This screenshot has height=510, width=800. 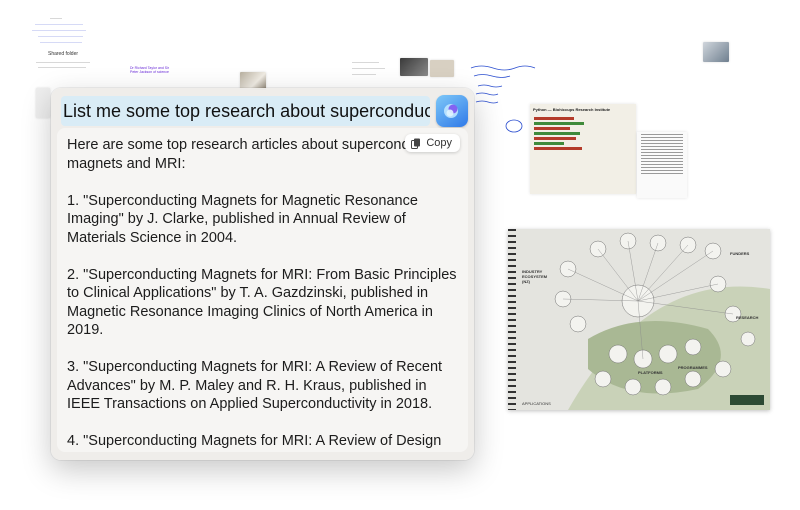 I want to click on copy-label: Copy, so click(x=439, y=143).